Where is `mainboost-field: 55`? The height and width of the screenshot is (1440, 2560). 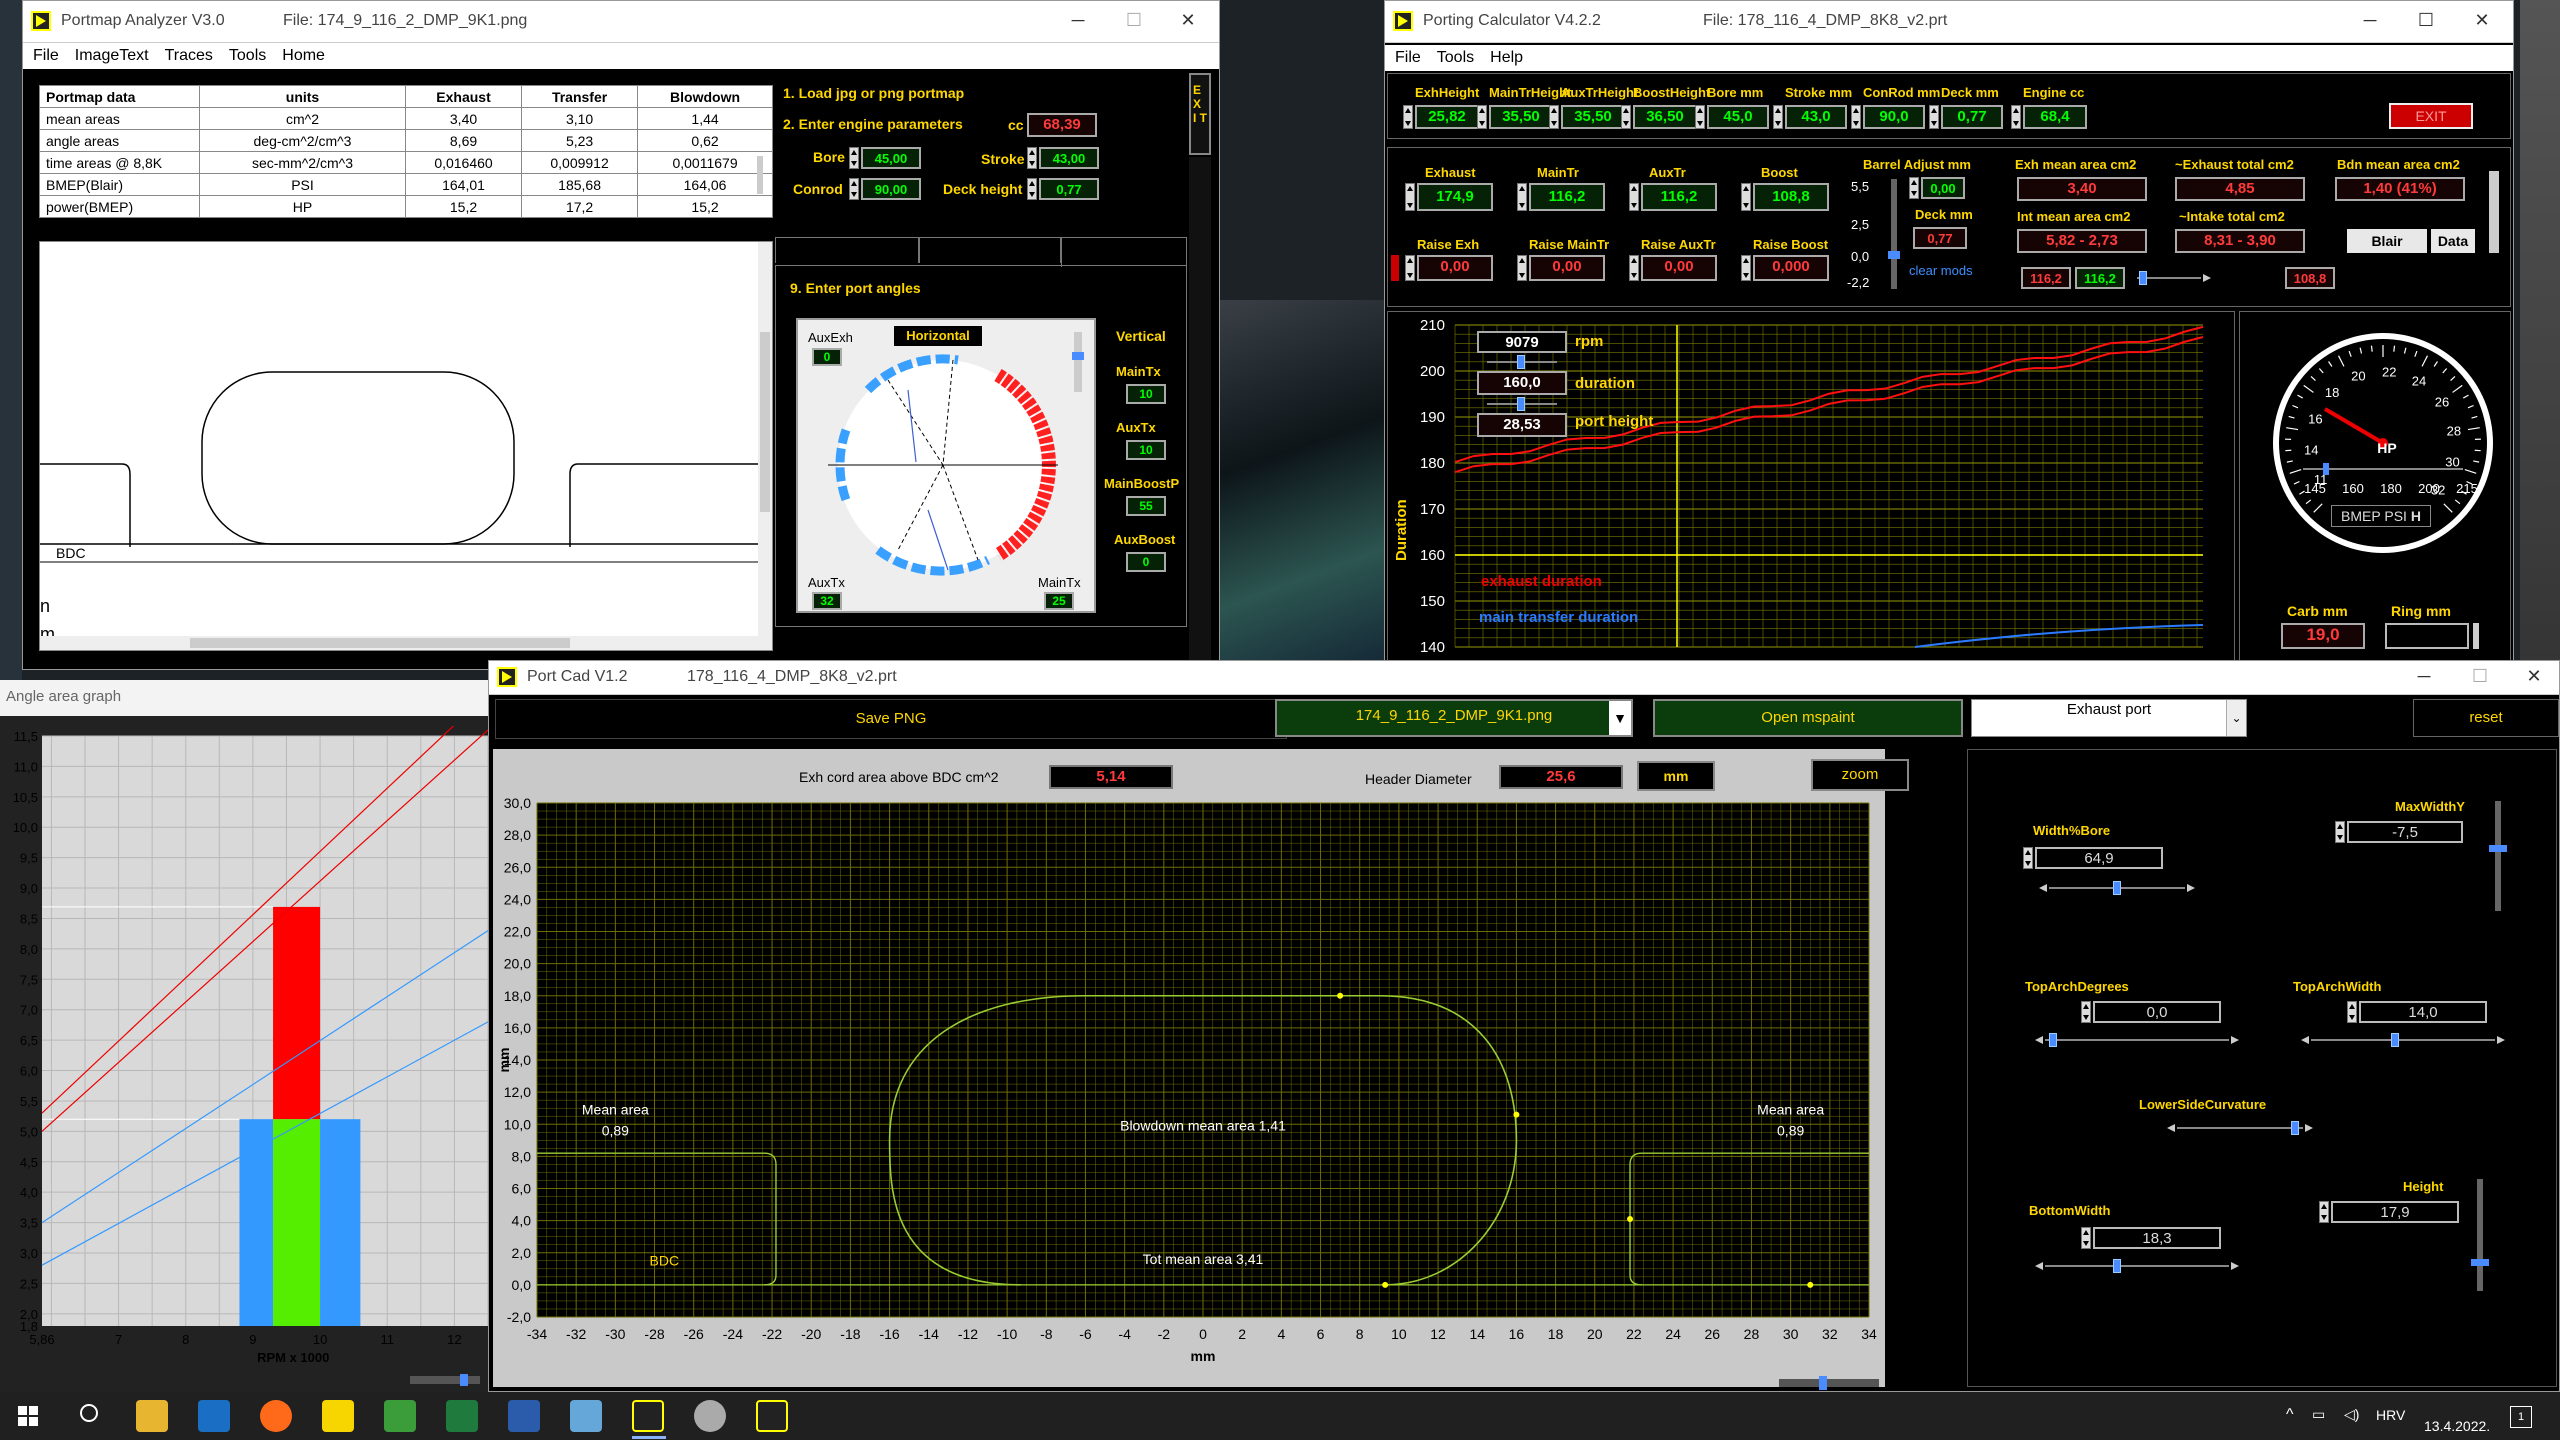
mainboost-field: 55 is located at coordinates (1146, 506).